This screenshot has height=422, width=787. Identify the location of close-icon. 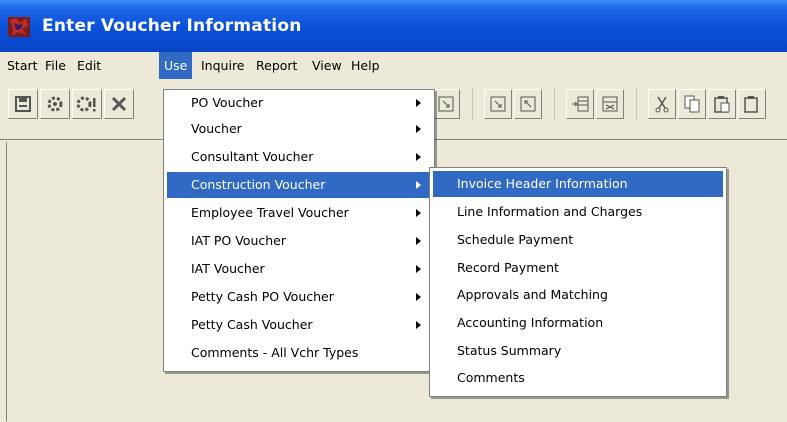
(119, 104).